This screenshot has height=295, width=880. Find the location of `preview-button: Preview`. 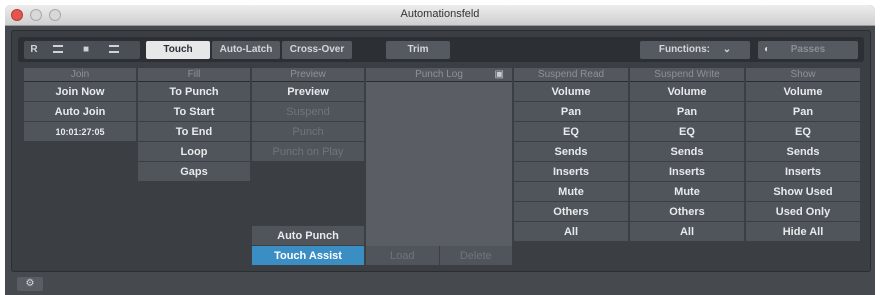

preview-button: Preview is located at coordinates (308, 92).